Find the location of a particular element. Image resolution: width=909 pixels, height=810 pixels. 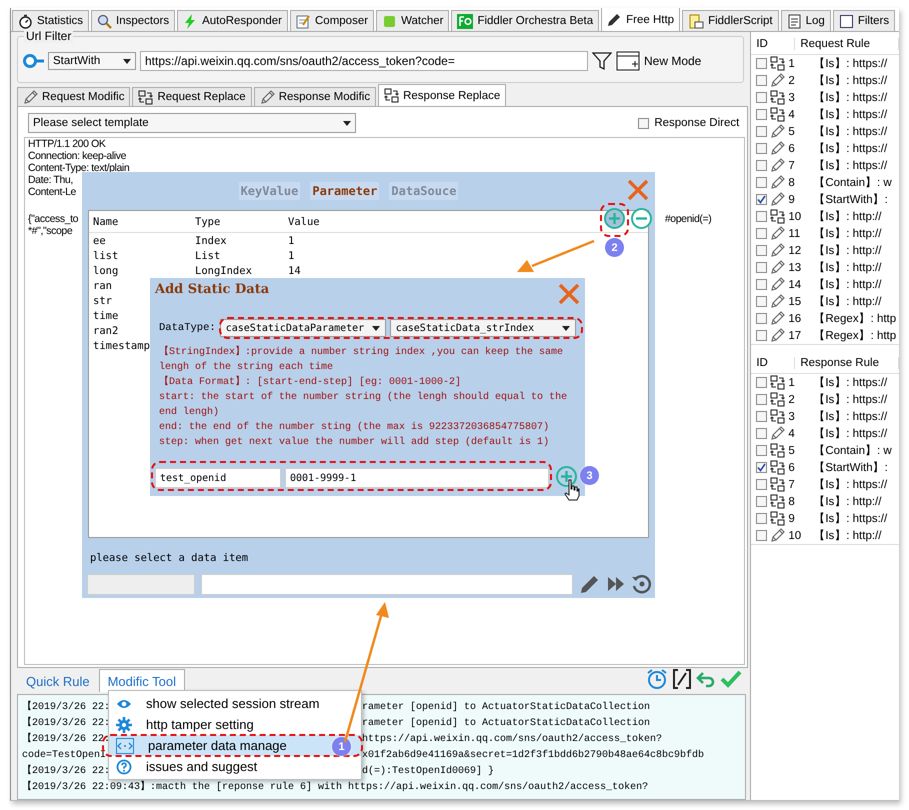

tab: Request Modific is located at coordinates (73, 96).